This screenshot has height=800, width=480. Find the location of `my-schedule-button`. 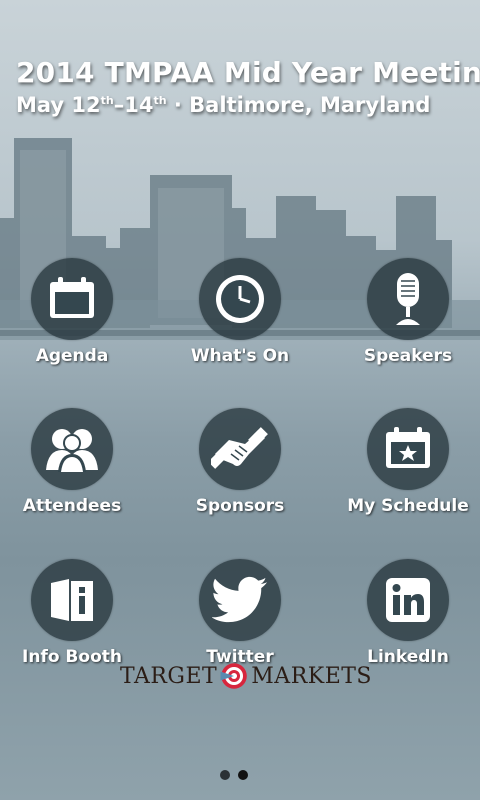

my-schedule-button is located at coordinates (408, 449).